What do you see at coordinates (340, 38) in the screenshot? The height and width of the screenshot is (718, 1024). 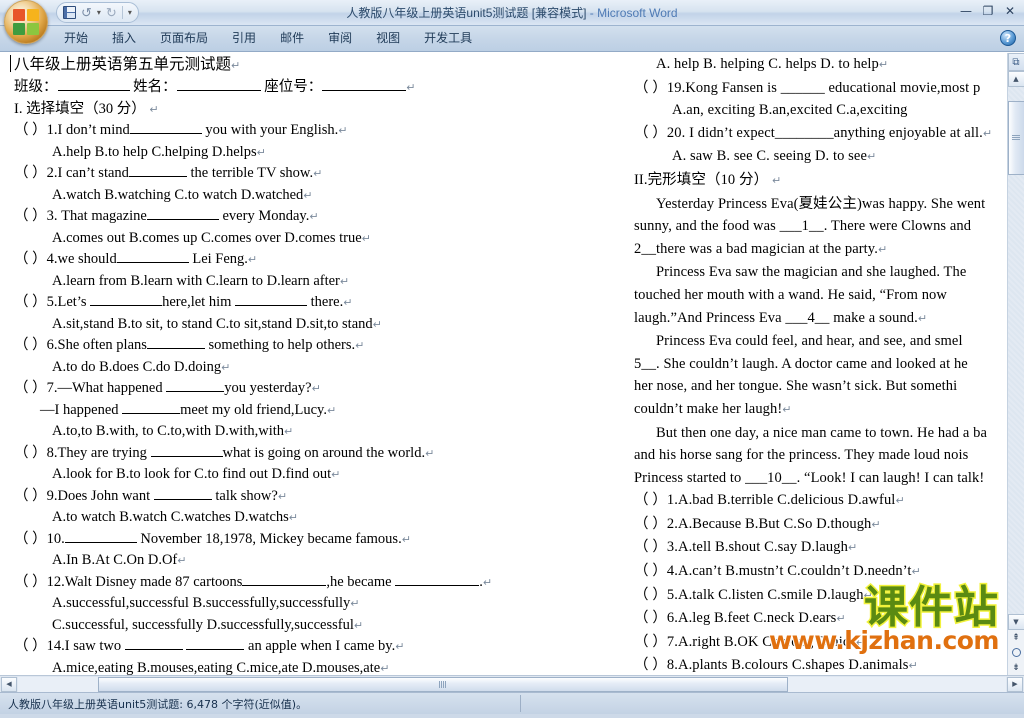 I see `tab-review: 审阅` at bounding box center [340, 38].